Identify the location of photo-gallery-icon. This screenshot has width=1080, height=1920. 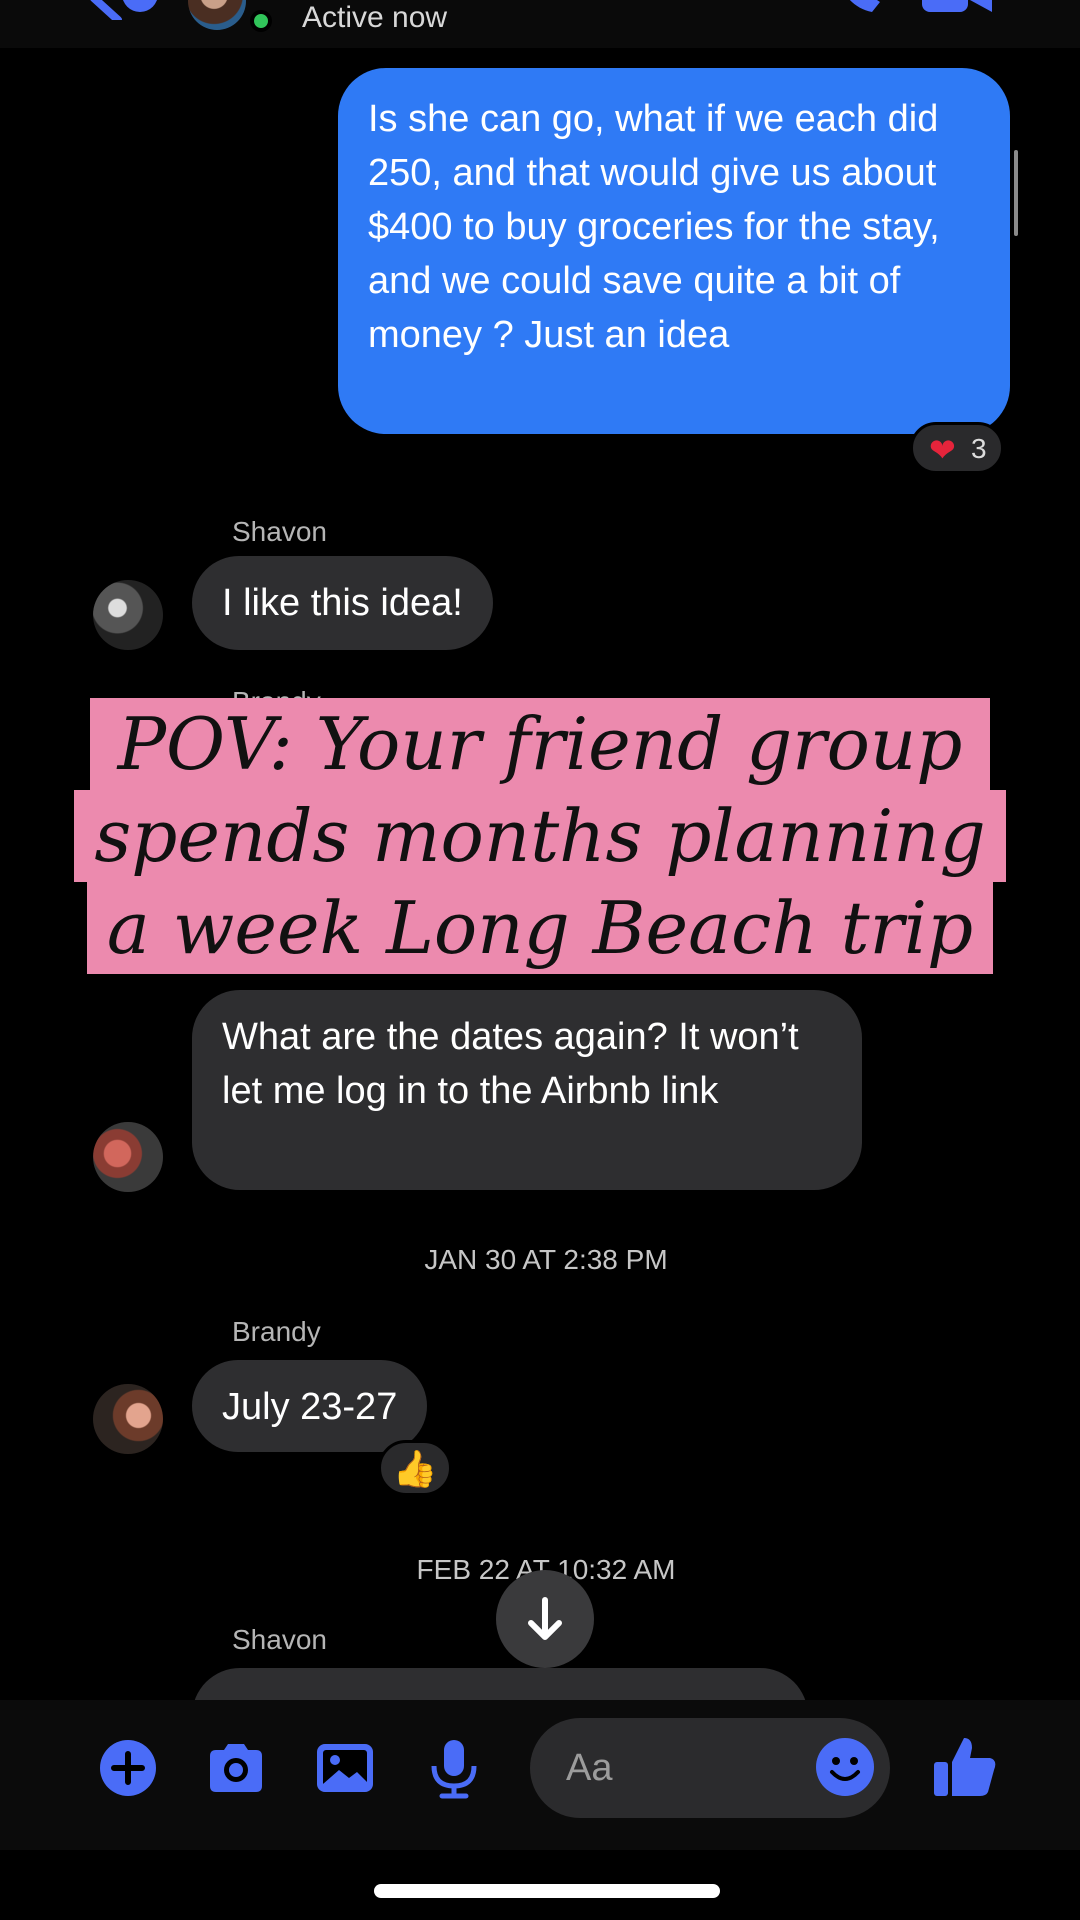
(345, 1768).